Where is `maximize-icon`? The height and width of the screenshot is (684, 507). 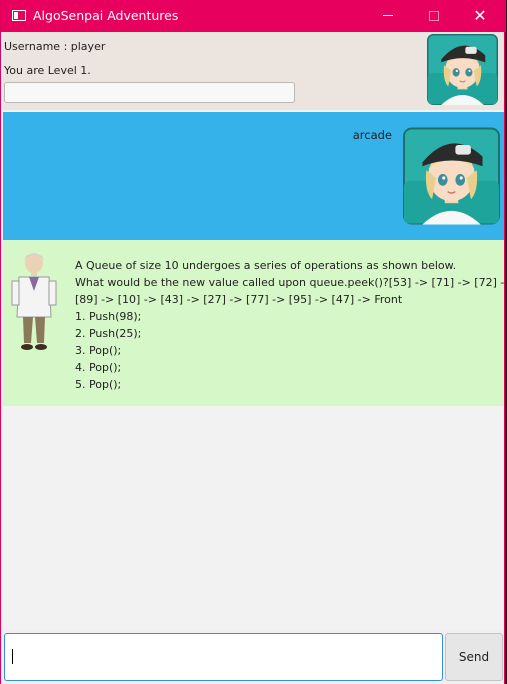
maximize-icon is located at coordinates (434, 16).